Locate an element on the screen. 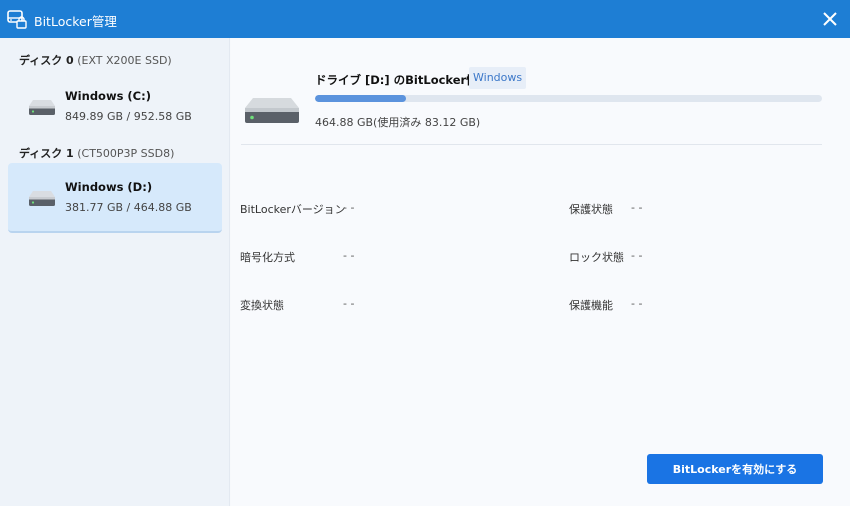 Image resolution: width=850 pixels, height=506 pixels. drive-name: Windows (D:) is located at coordinates (109, 187).